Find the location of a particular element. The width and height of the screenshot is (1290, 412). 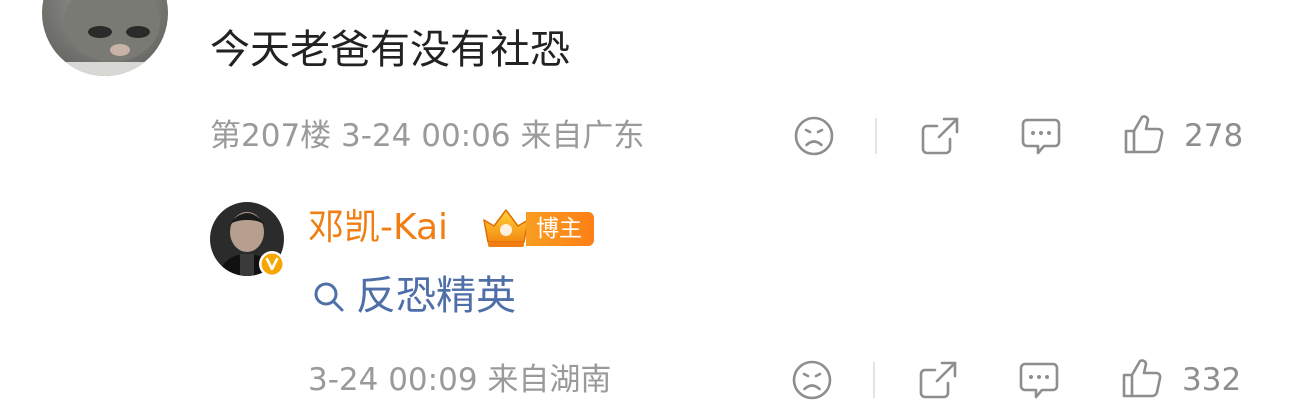

comment-time: 3-24 00:06 is located at coordinates (426, 136).